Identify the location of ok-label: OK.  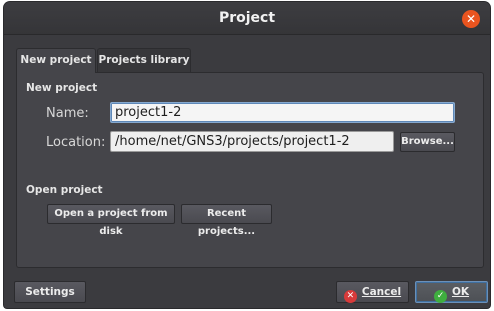
(460, 292).